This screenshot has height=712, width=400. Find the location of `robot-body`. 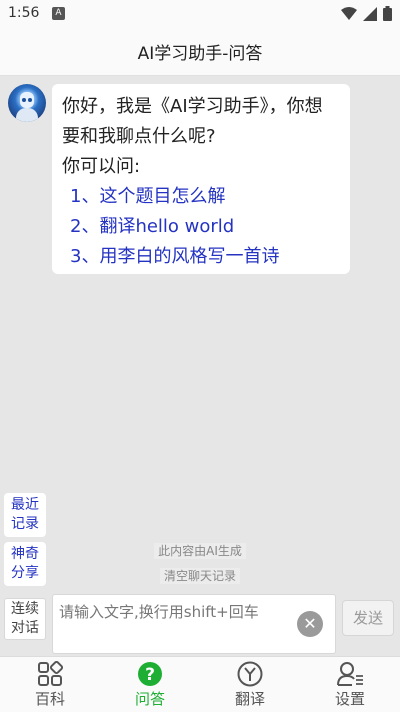

robot-body is located at coordinates (27, 115).